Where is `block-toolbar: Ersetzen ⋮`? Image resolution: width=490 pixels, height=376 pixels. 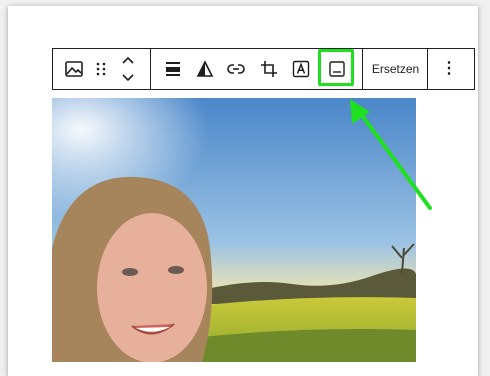
block-toolbar: Ersetzen ⋮ is located at coordinates (263, 69).